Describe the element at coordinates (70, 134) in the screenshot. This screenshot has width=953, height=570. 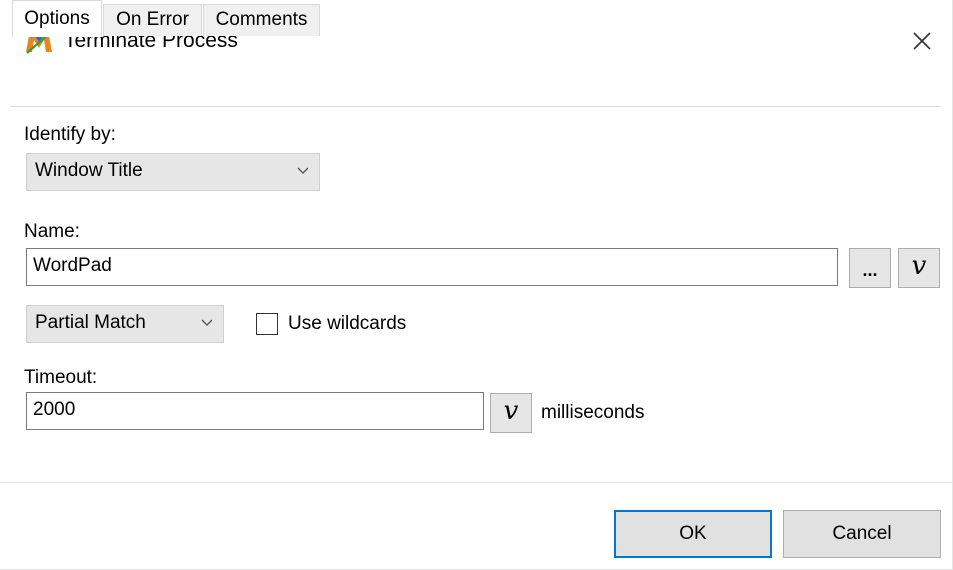
I see `identify-by-label: Identify by:` at that location.